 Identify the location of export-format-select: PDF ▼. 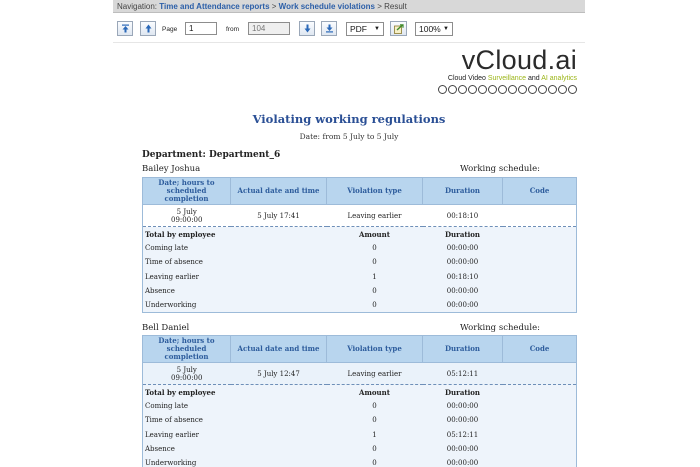
(365, 29).